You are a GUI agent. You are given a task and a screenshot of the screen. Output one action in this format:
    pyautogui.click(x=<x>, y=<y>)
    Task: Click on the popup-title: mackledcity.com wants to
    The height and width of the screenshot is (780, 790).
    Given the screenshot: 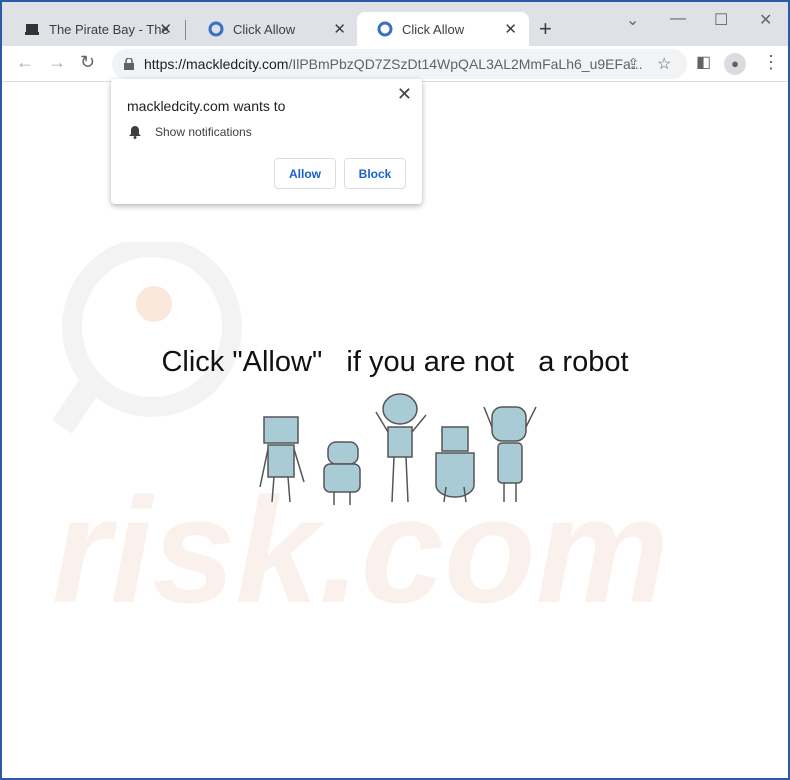 What is the action you would take?
    pyautogui.click(x=206, y=106)
    